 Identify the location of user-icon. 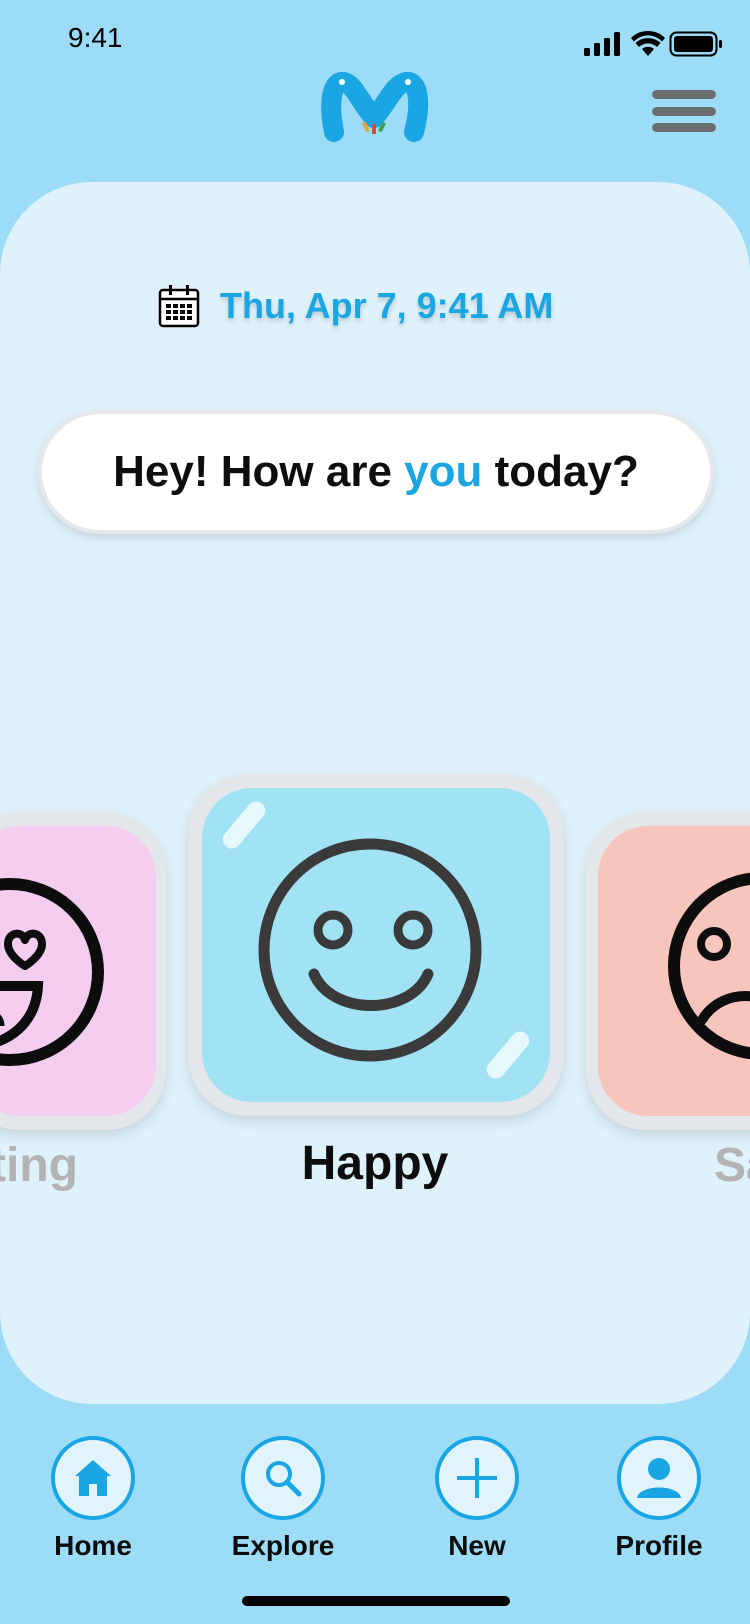
(659, 1478).